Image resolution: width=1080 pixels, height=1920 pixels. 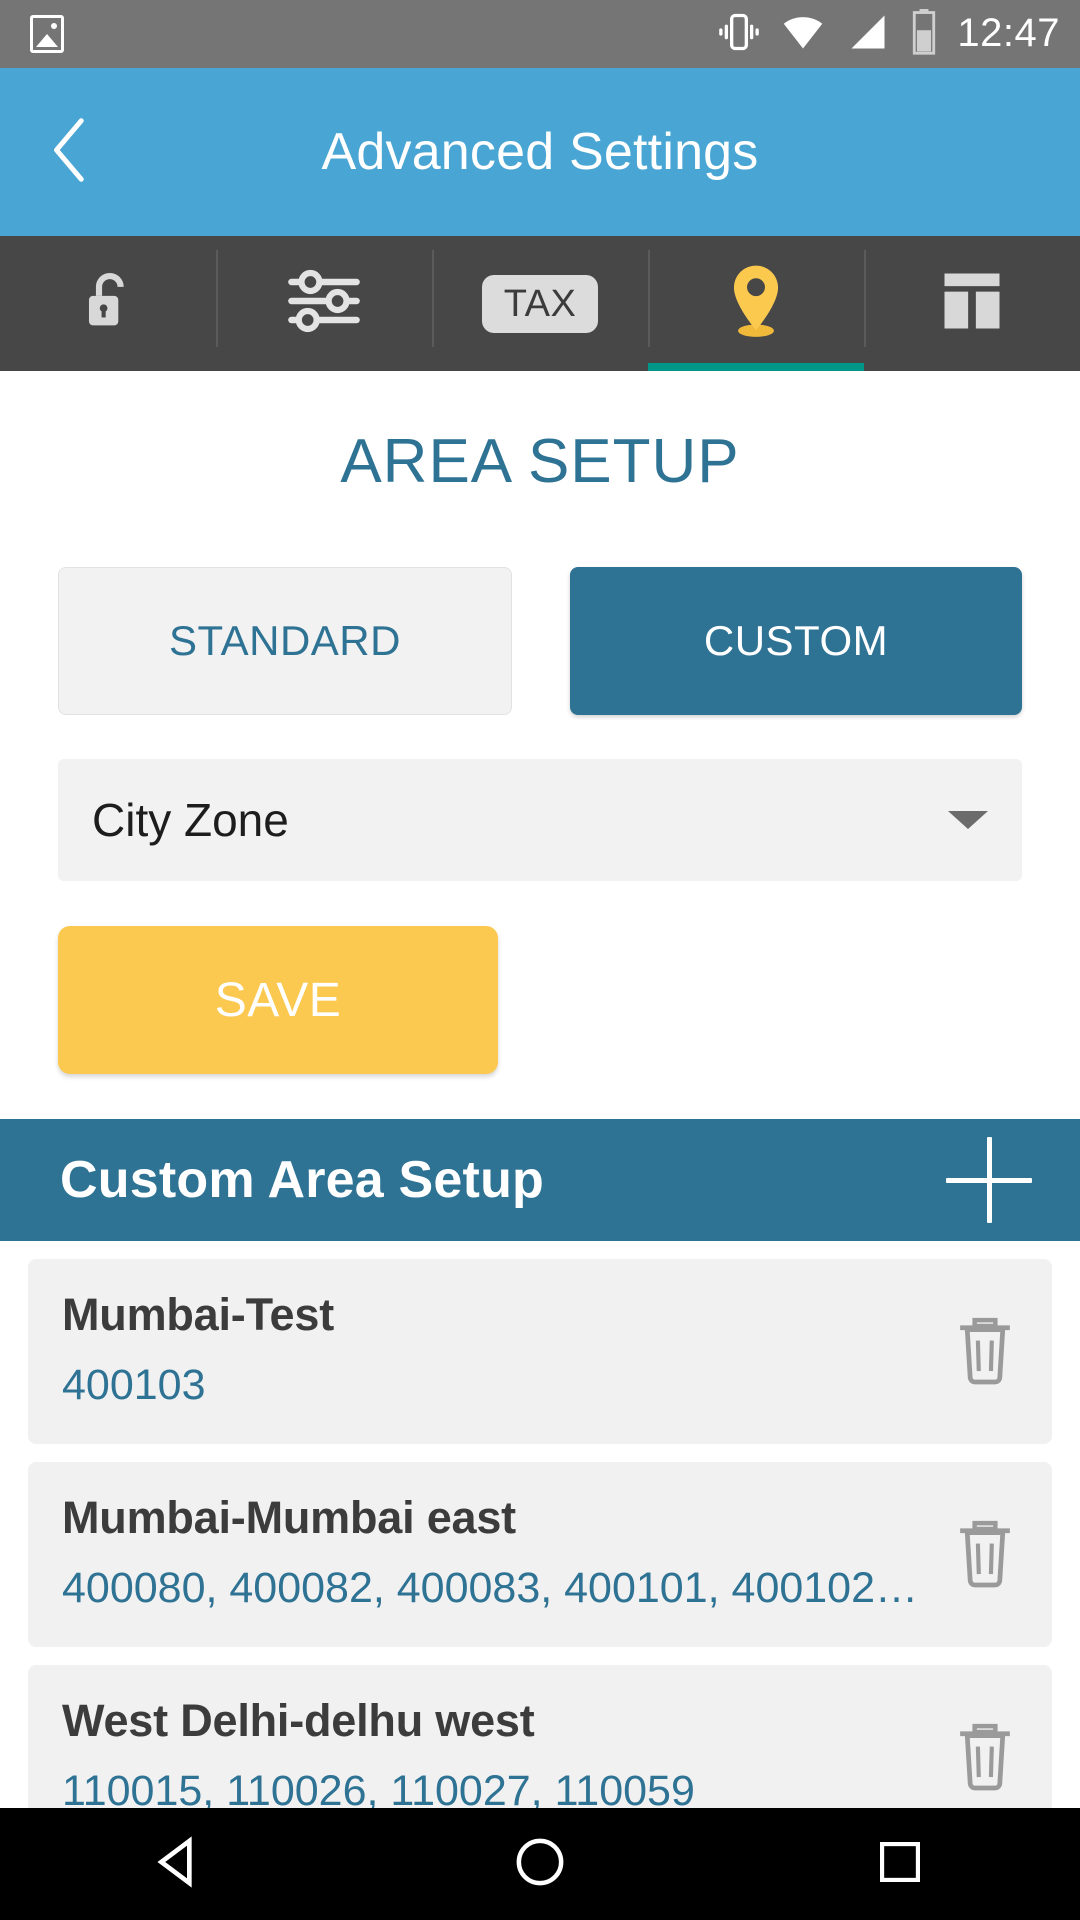 I want to click on triangle-back-icon, so click(x=180, y=1864).